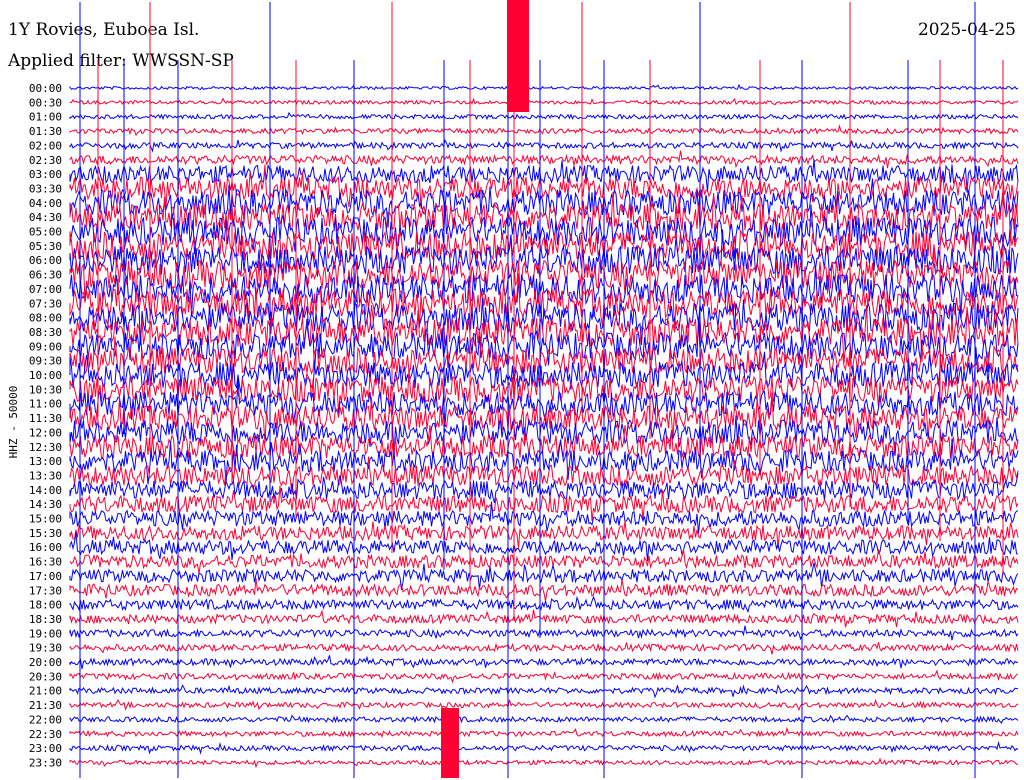  Describe the element at coordinates (45, 217) in the screenshot. I see `time-tick-label: 04:30` at that location.